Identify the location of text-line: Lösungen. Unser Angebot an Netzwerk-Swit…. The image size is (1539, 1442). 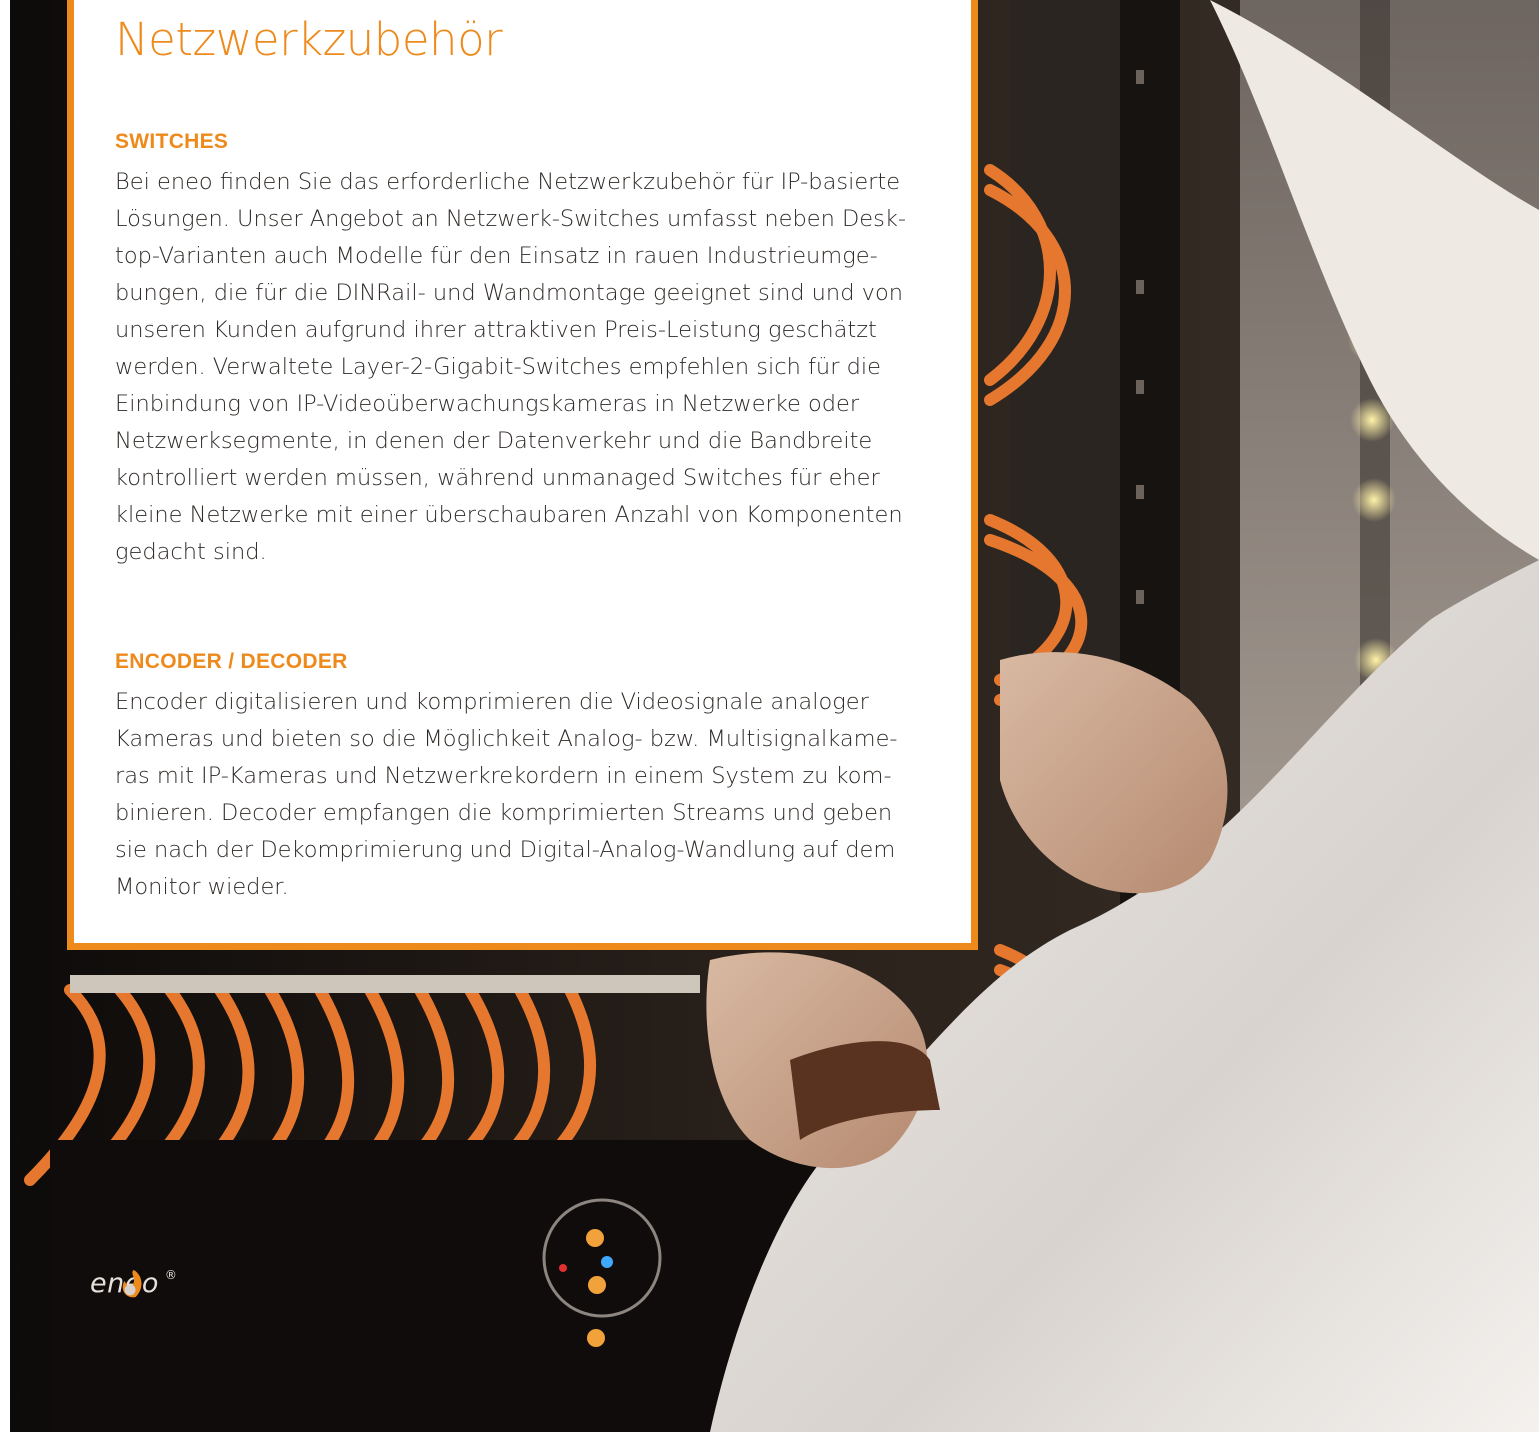
(511, 219).